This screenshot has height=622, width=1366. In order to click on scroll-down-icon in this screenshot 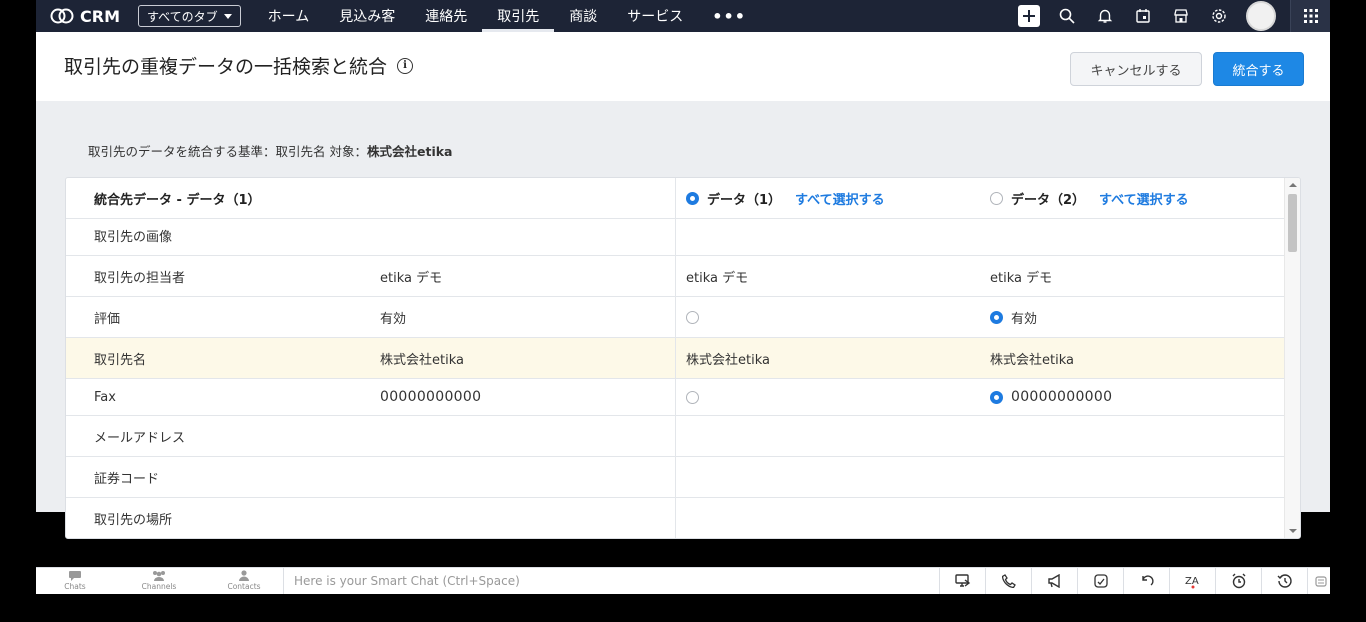, I will do `click(1293, 531)`.